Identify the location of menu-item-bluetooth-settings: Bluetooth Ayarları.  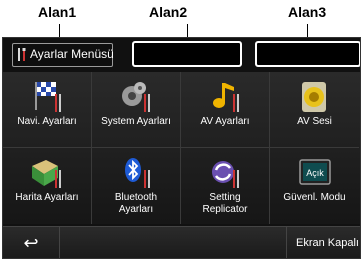
(136, 186).